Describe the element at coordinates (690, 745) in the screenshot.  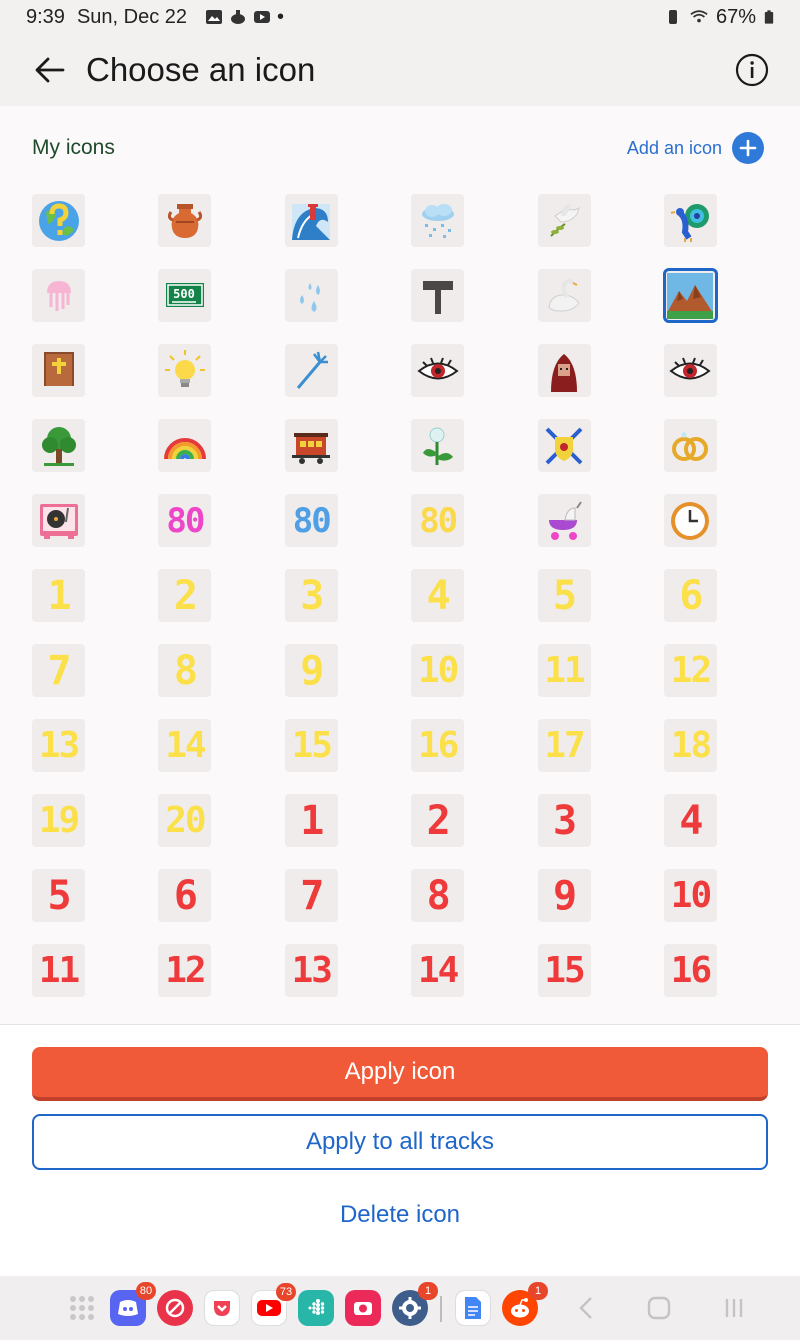
I see `icon-tile: 18` at that location.